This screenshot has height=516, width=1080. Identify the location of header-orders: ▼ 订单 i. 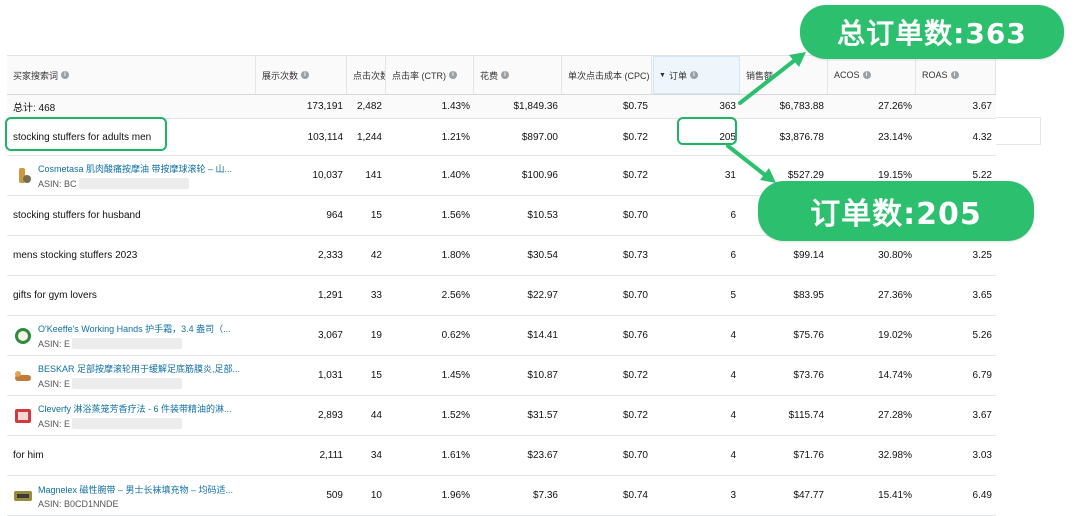
(696, 75).